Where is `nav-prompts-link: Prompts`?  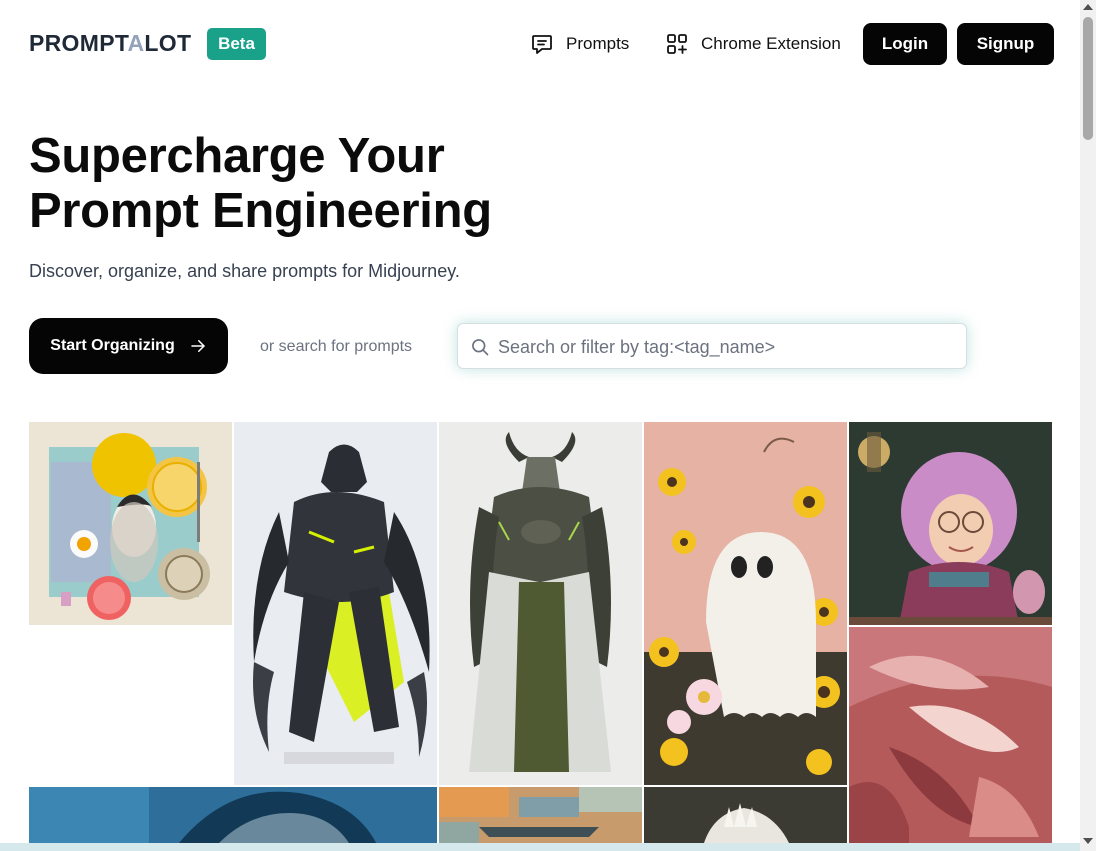 nav-prompts-link: Prompts is located at coordinates (579, 44).